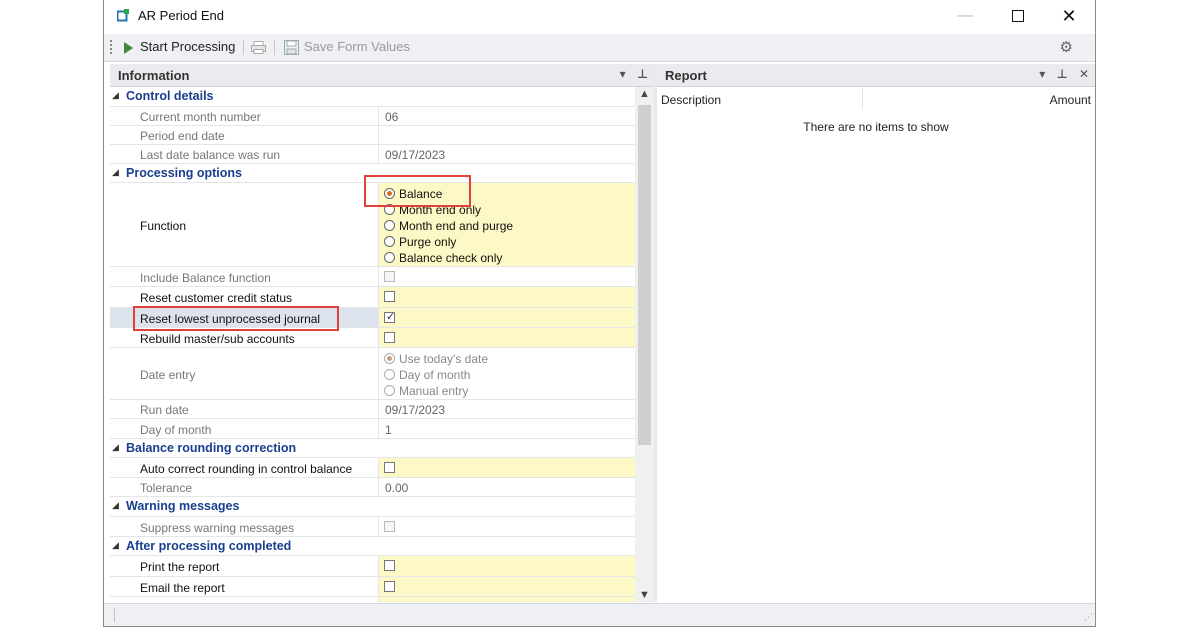 The height and width of the screenshot is (628, 1200). What do you see at coordinates (420, 242) in the screenshot?
I see `radio-purge-only: Purge only` at bounding box center [420, 242].